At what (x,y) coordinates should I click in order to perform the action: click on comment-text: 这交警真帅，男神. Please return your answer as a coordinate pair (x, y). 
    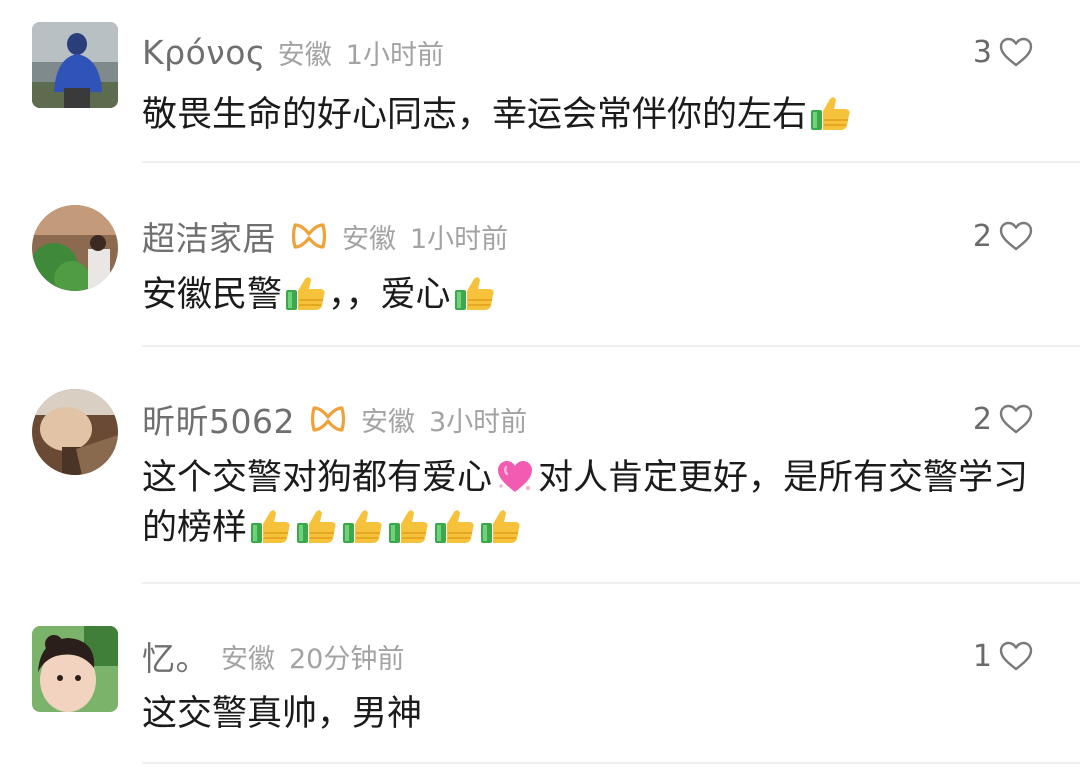
    Looking at the image, I should click on (594, 714).